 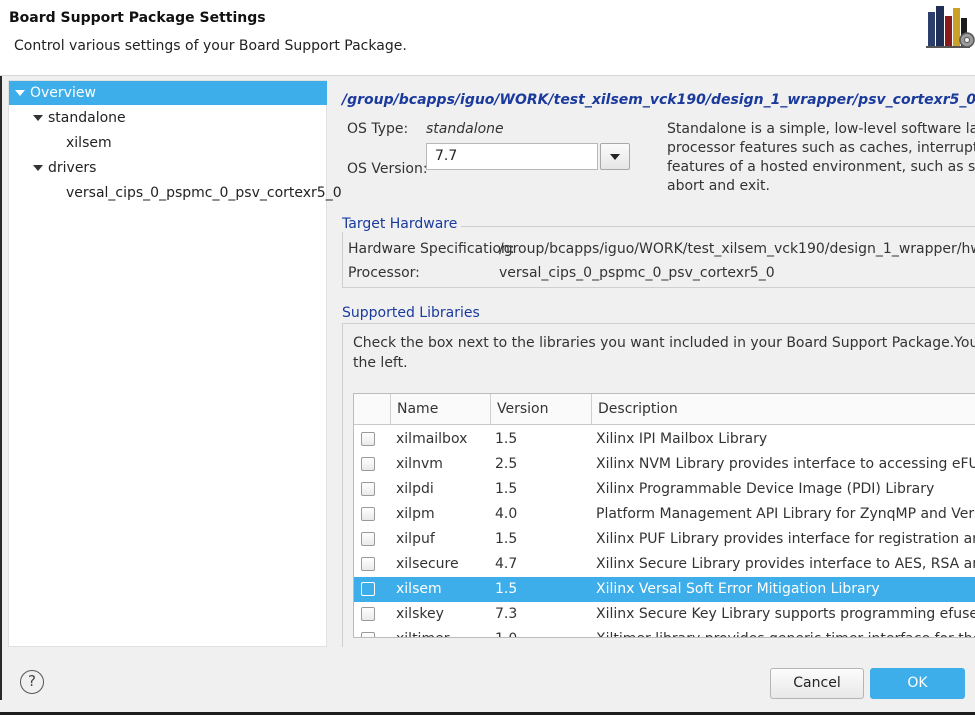 I want to click on ok-button: OK, so click(x=917, y=683).